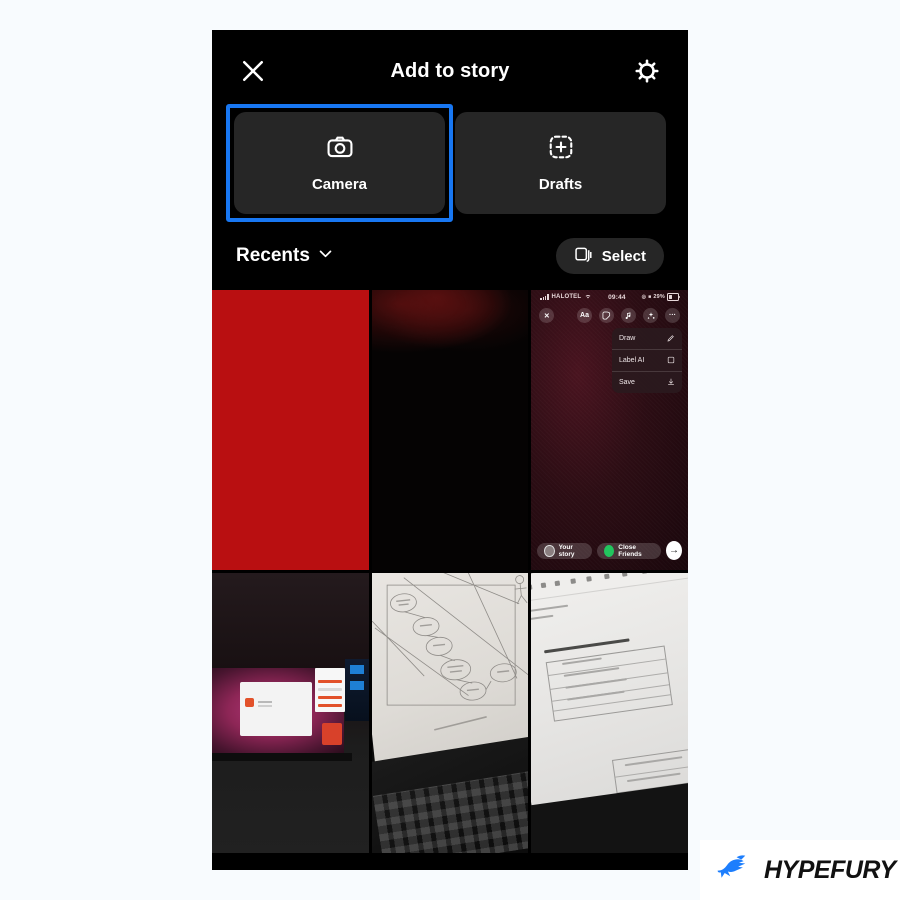 The width and height of the screenshot is (900, 900). Describe the element at coordinates (566, 297) in the screenshot. I see `carrier-label: HALOTEL` at that location.